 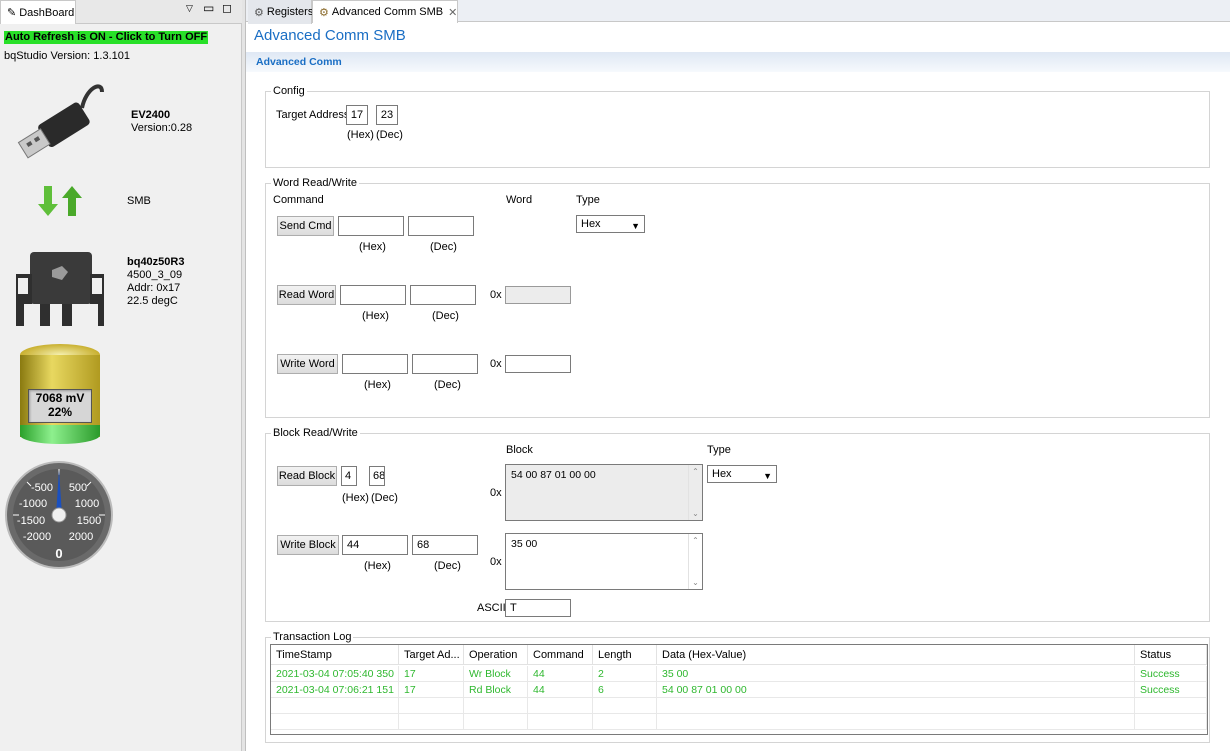 I want to click on write-block-data-text: 35 00, so click(x=524, y=544).